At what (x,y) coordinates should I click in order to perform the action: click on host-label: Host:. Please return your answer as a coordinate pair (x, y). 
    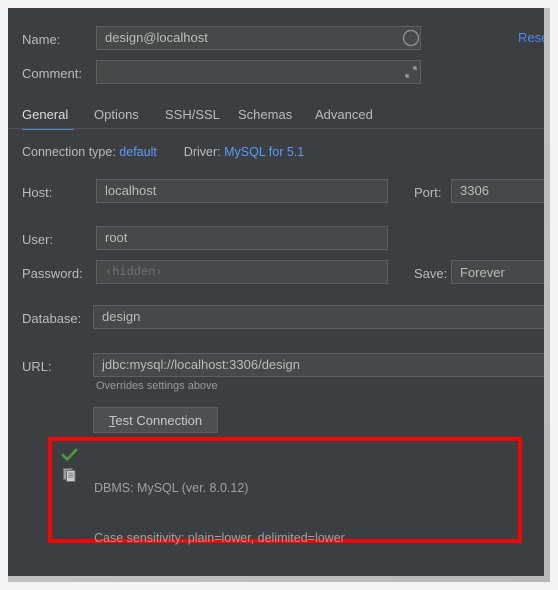
    Looking at the image, I should click on (37, 192).